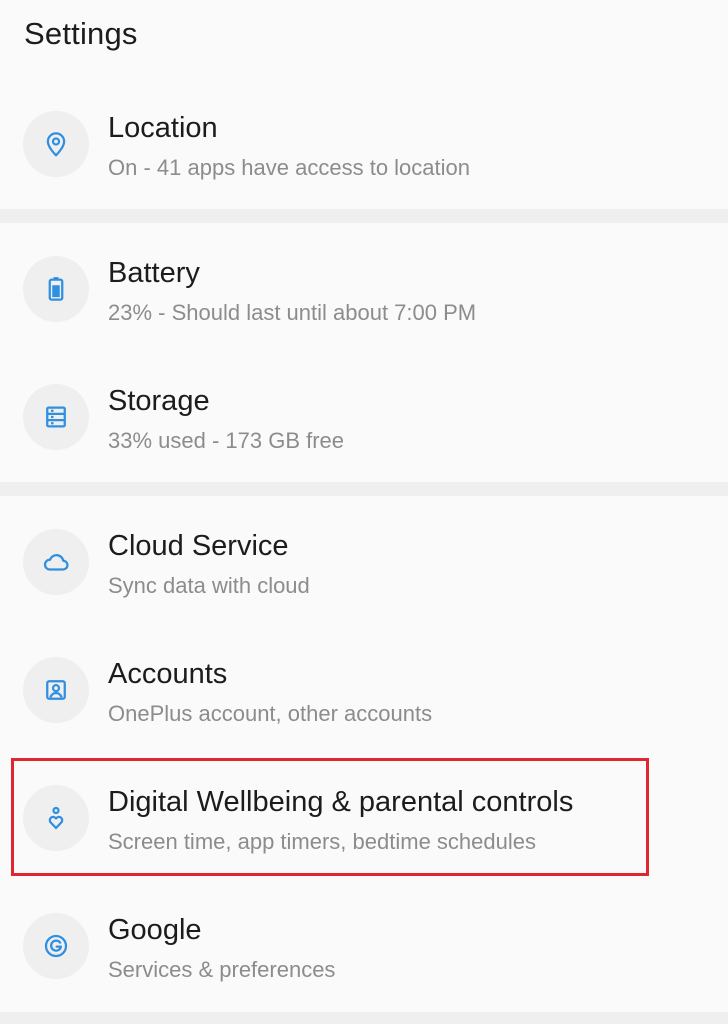  Describe the element at coordinates (56, 562) in the screenshot. I see `cloud-icon` at that location.